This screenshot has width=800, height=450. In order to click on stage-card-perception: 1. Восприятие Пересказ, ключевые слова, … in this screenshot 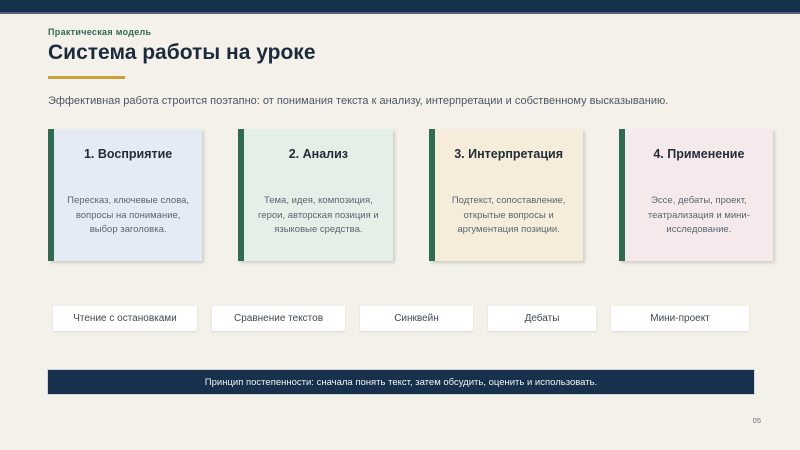, I will do `click(125, 195)`.